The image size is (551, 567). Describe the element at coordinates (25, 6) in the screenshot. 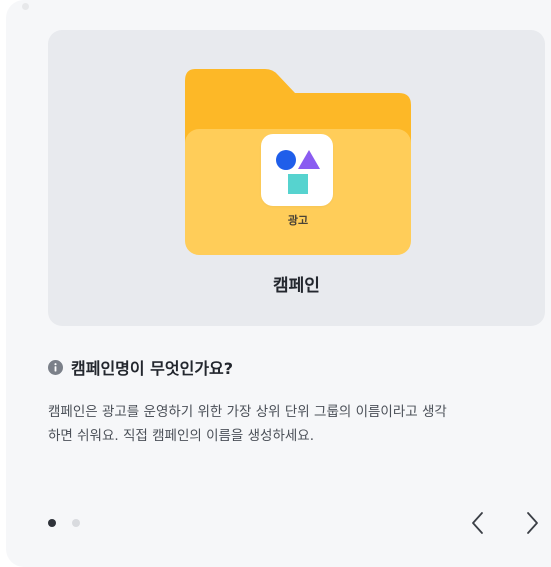

I see `corner-decoration` at that location.